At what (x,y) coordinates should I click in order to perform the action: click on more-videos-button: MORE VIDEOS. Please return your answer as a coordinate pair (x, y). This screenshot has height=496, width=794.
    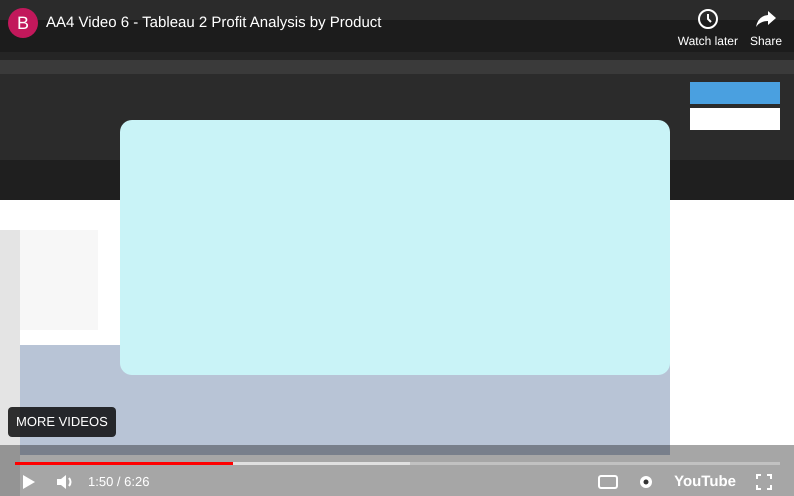
    Looking at the image, I should click on (62, 421).